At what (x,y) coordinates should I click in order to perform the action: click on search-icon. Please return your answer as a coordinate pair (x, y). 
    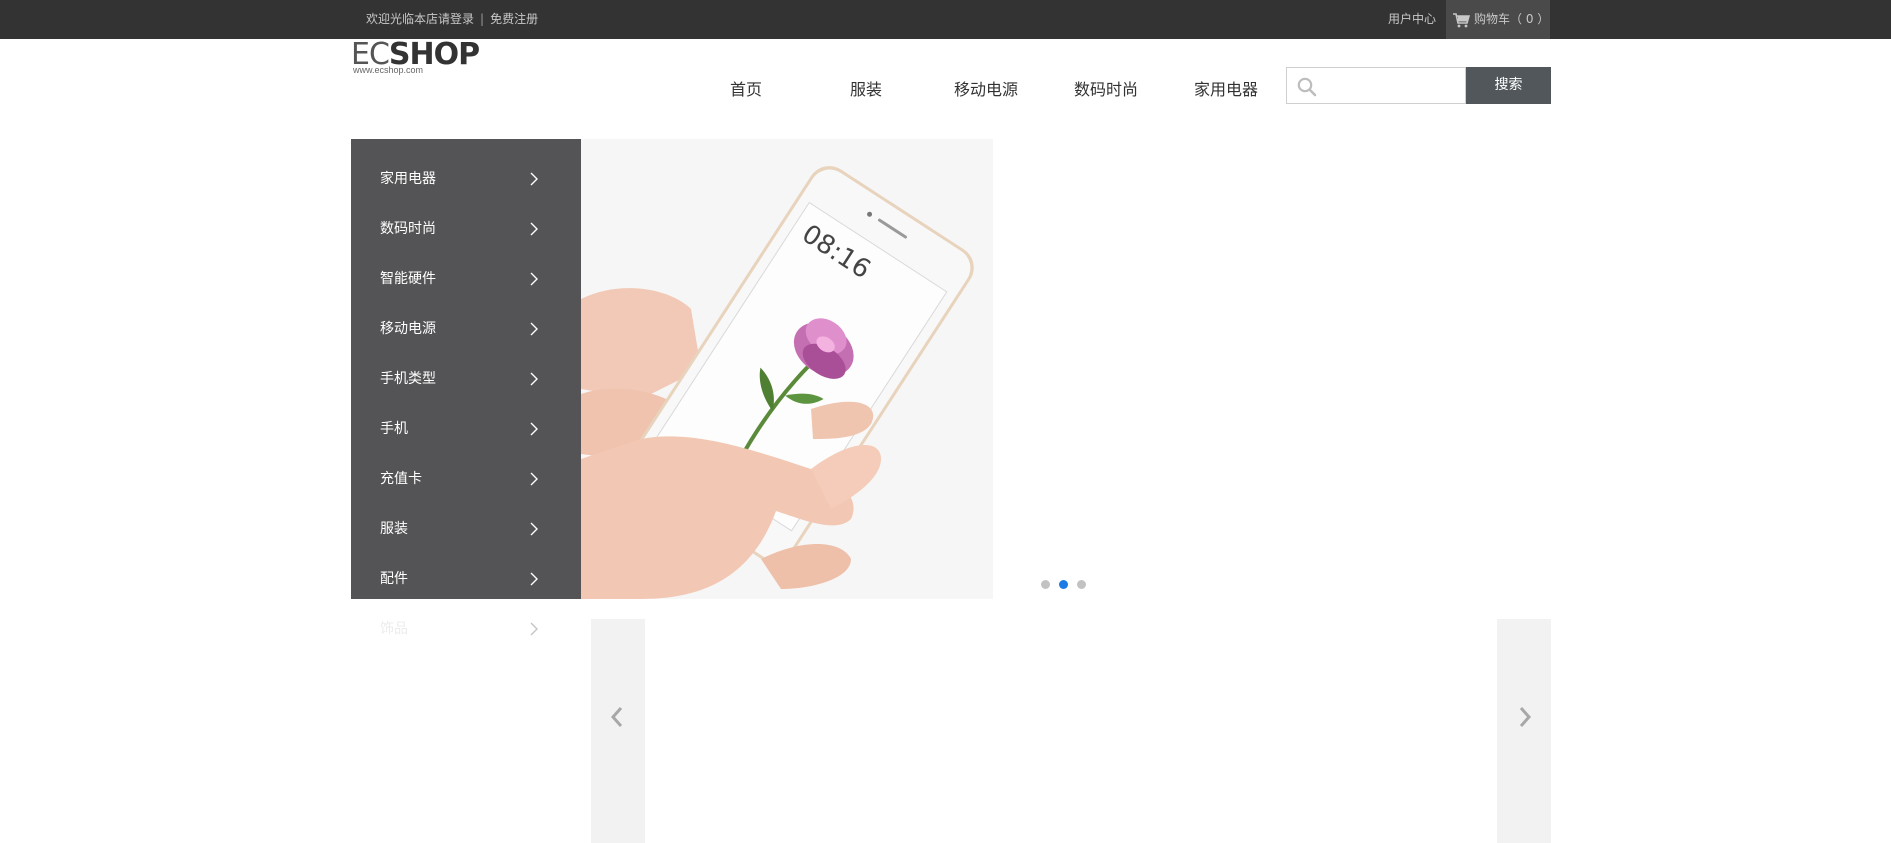
    Looking at the image, I should click on (1307, 87).